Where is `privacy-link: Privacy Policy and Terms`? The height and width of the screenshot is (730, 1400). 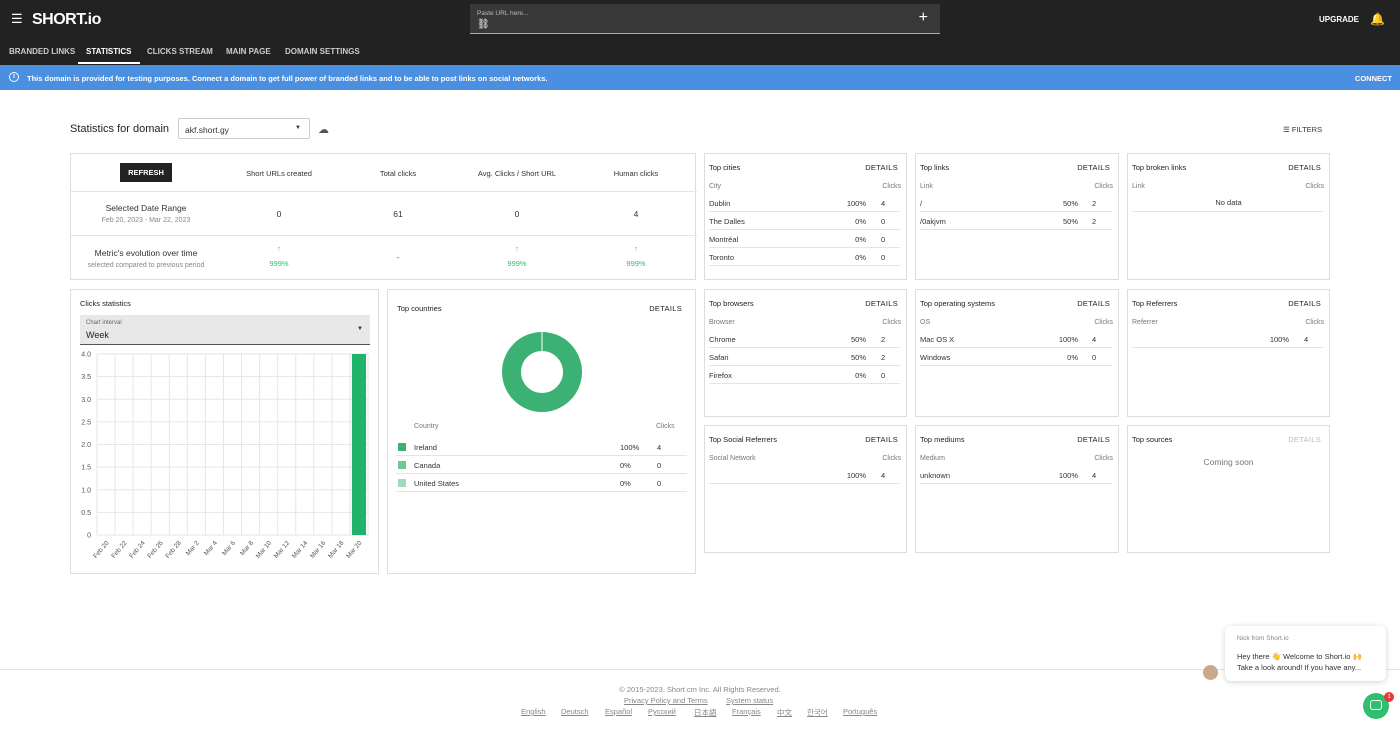 privacy-link: Privacy Policy and Terms is located at coordinates (666, 700).